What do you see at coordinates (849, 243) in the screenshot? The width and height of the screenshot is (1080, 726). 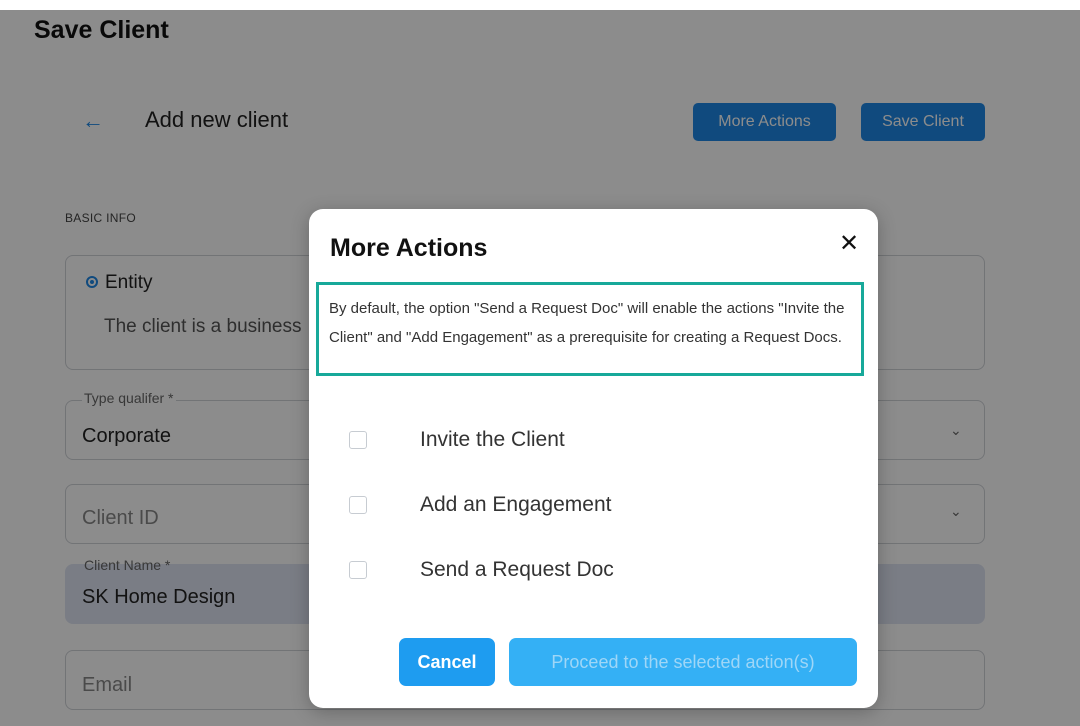 I see `close-icon: ✕` at bounding box center [849, 243].